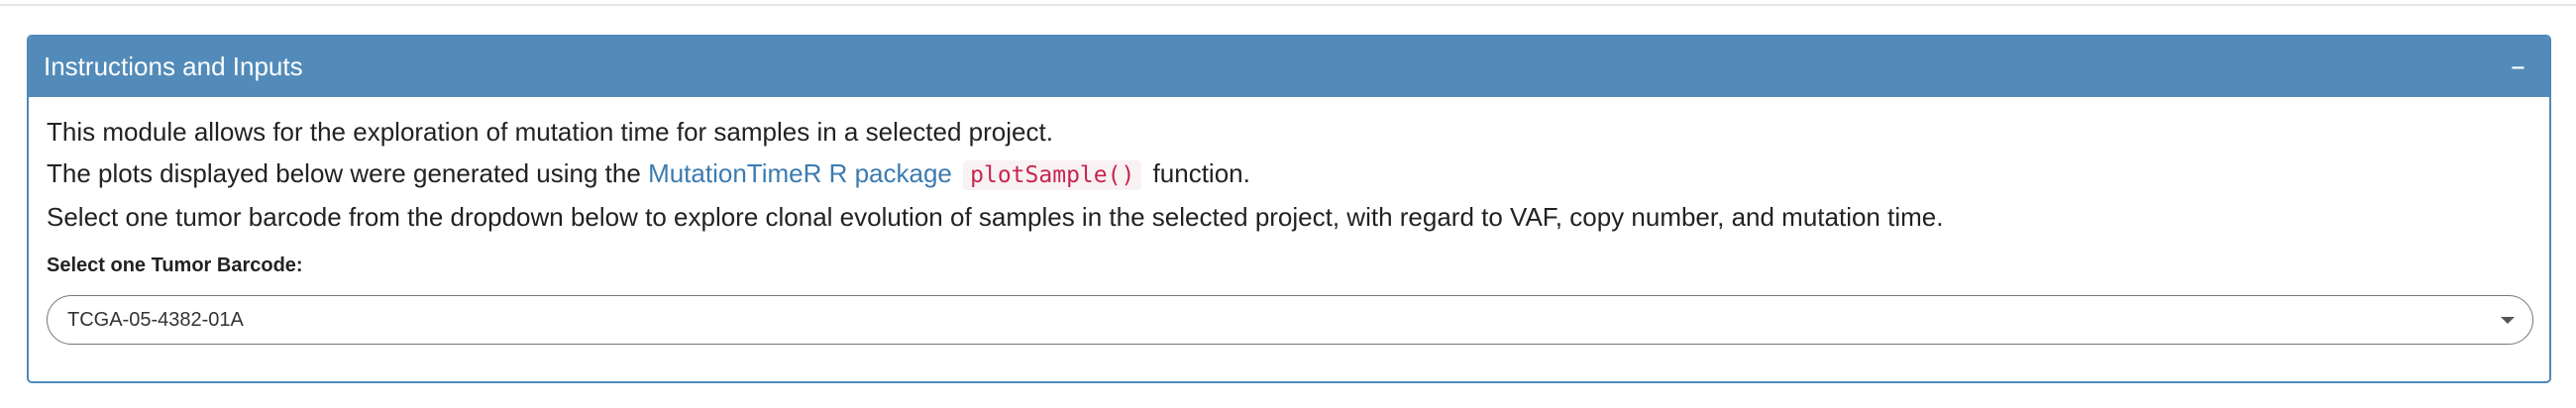  Describe the element at coordinates (1289, 67) in the screenshot. I see `panel-header: Instructions and Inputs –` at that location.